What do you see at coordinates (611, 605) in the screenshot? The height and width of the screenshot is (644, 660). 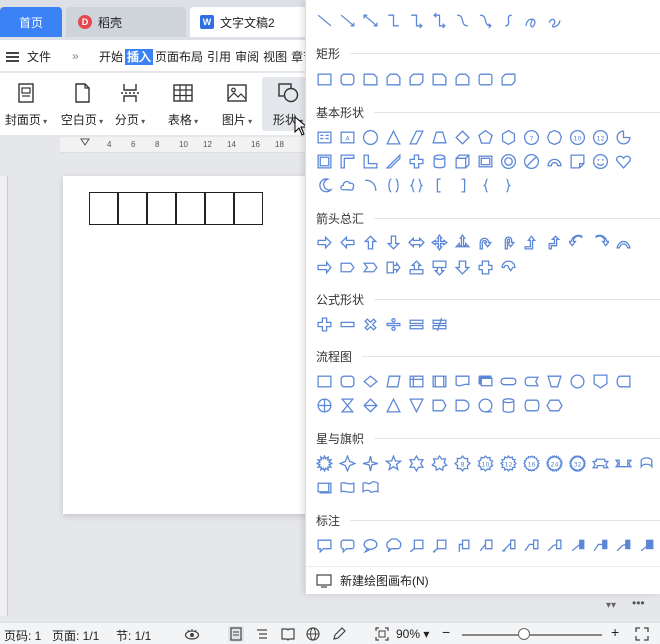 I see `scroll-down-icon: ▾▾` at bounding box center [611, 605].